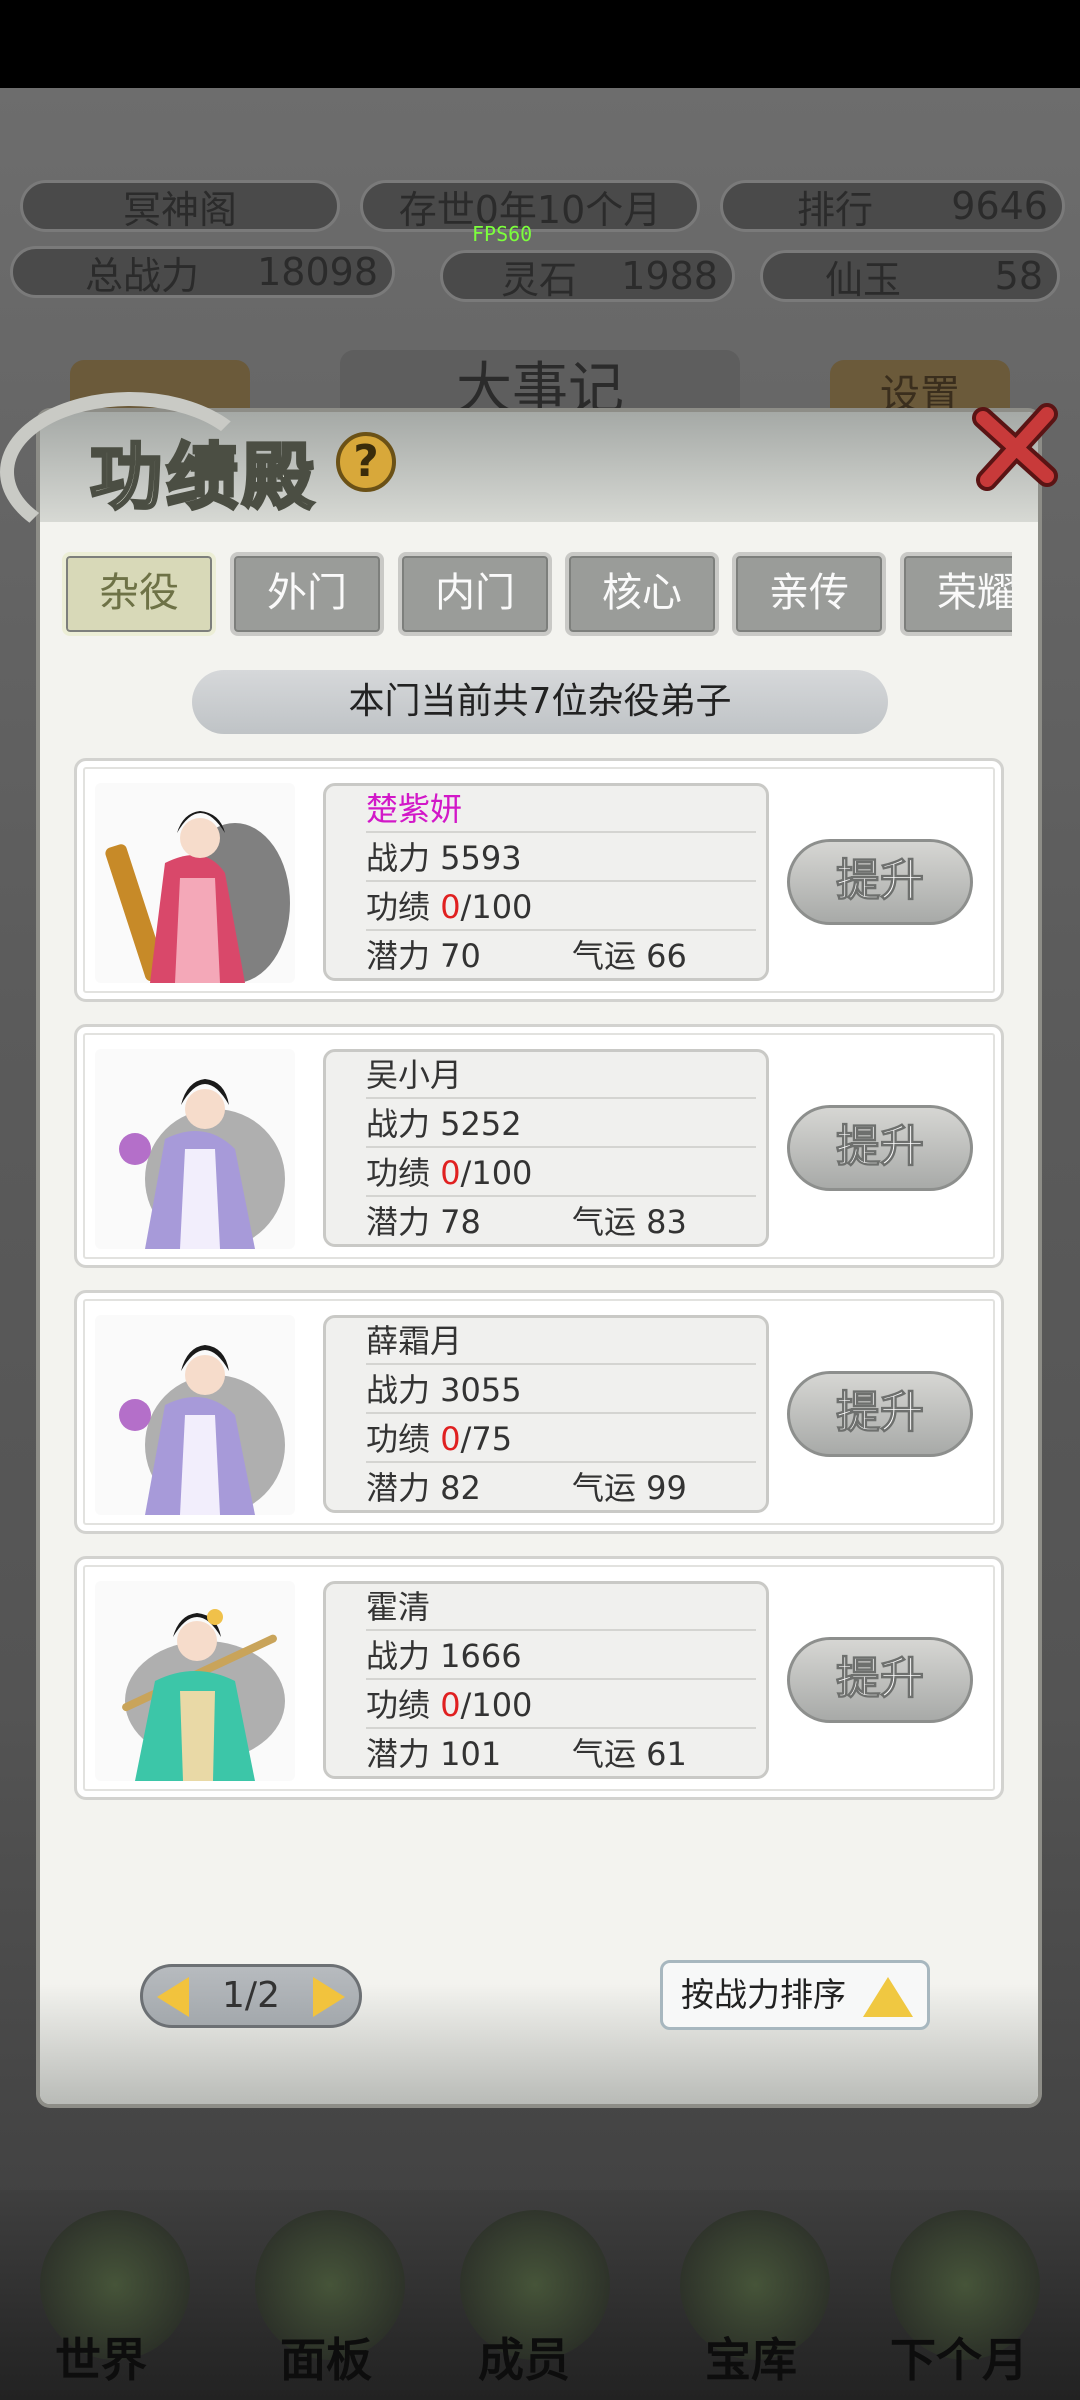 The width and height of the screenshot is (1080, 2400). I want to click on disciple-stats: 潜力 70 气运 66, so click(561, 956).